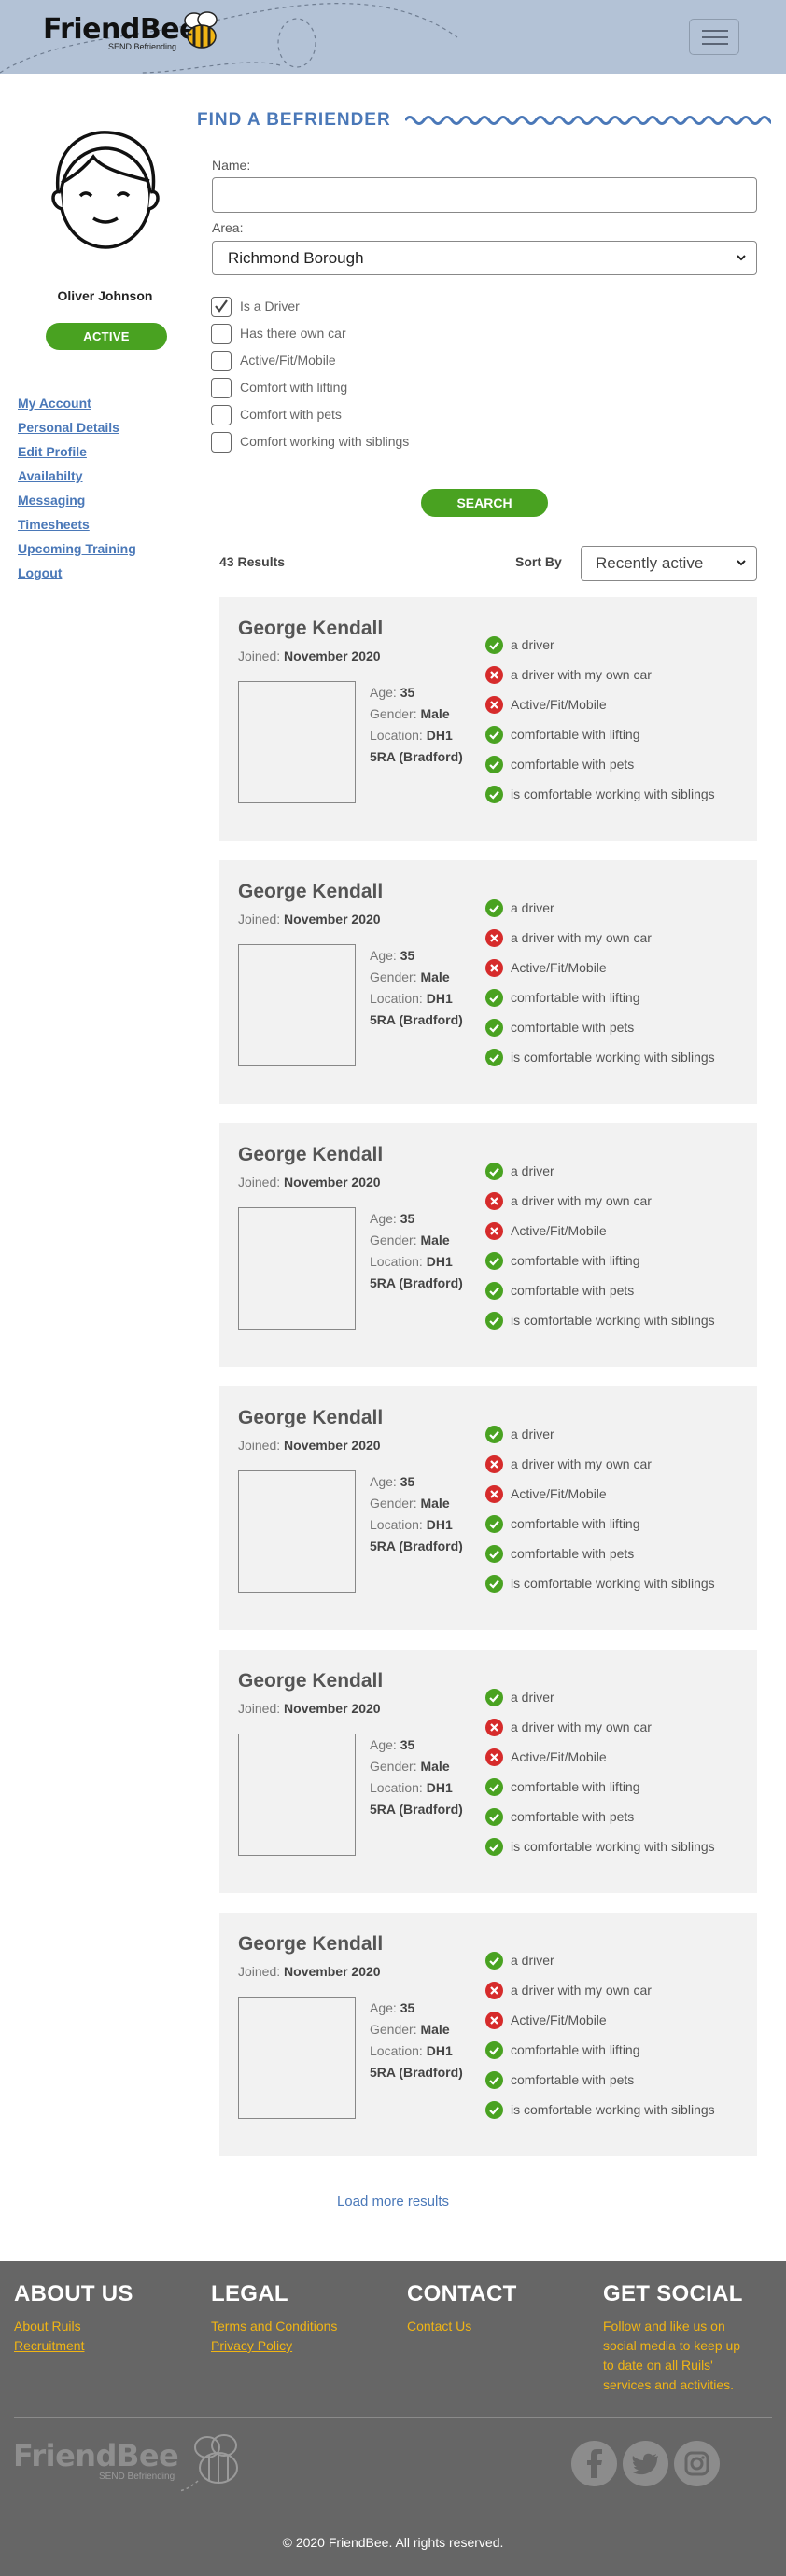  Describe the element at coordinates (77, 526) in the screenshot. I see `nav-timesheets: Timesheets` at that location.